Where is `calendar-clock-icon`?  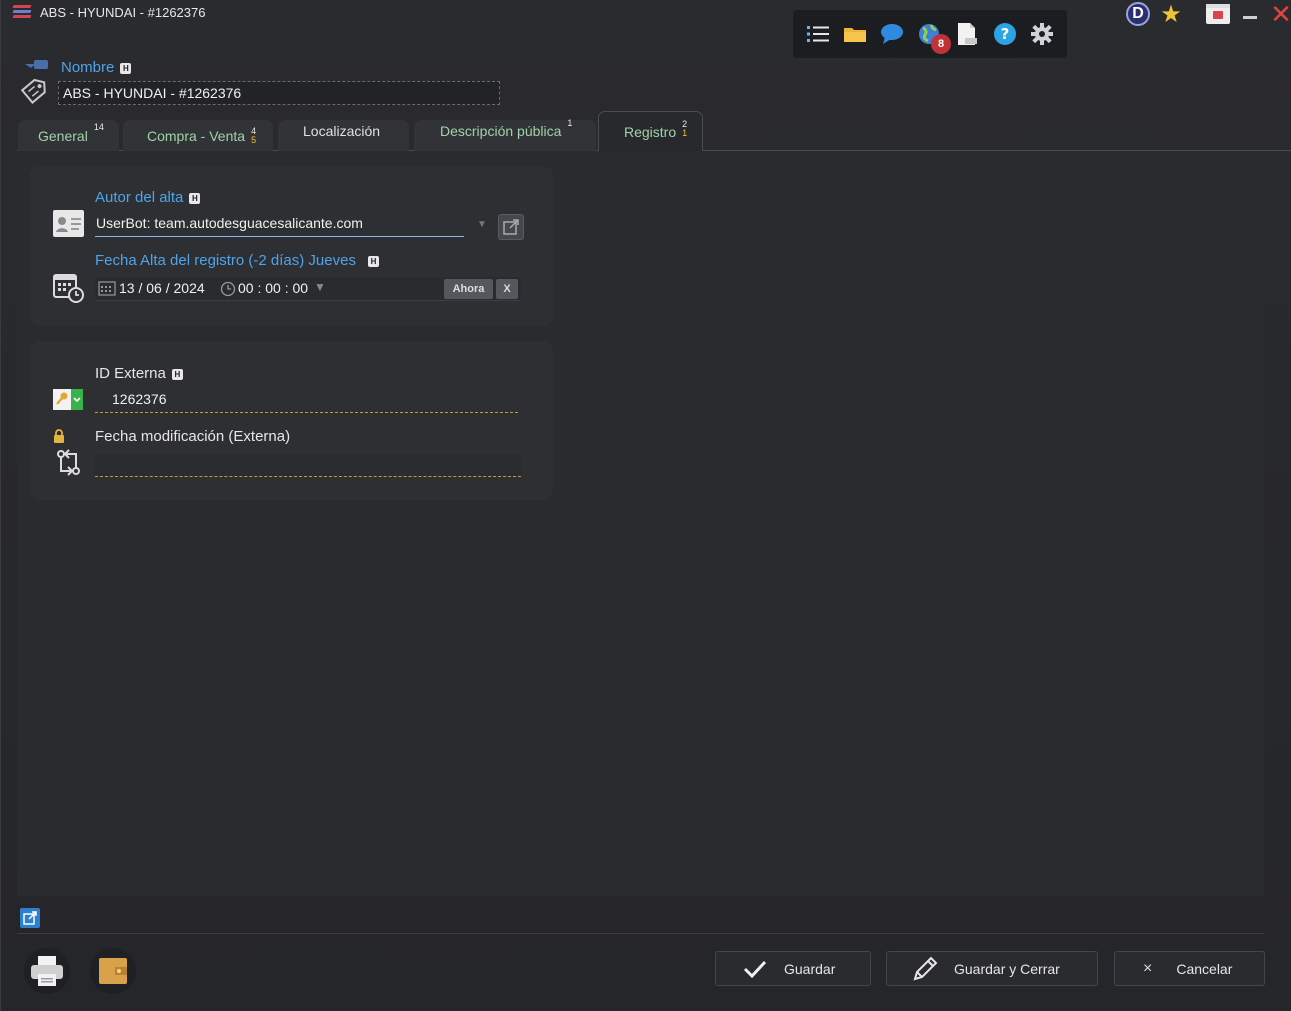 calendar-clock-icon is located at coordinates (69, 289).